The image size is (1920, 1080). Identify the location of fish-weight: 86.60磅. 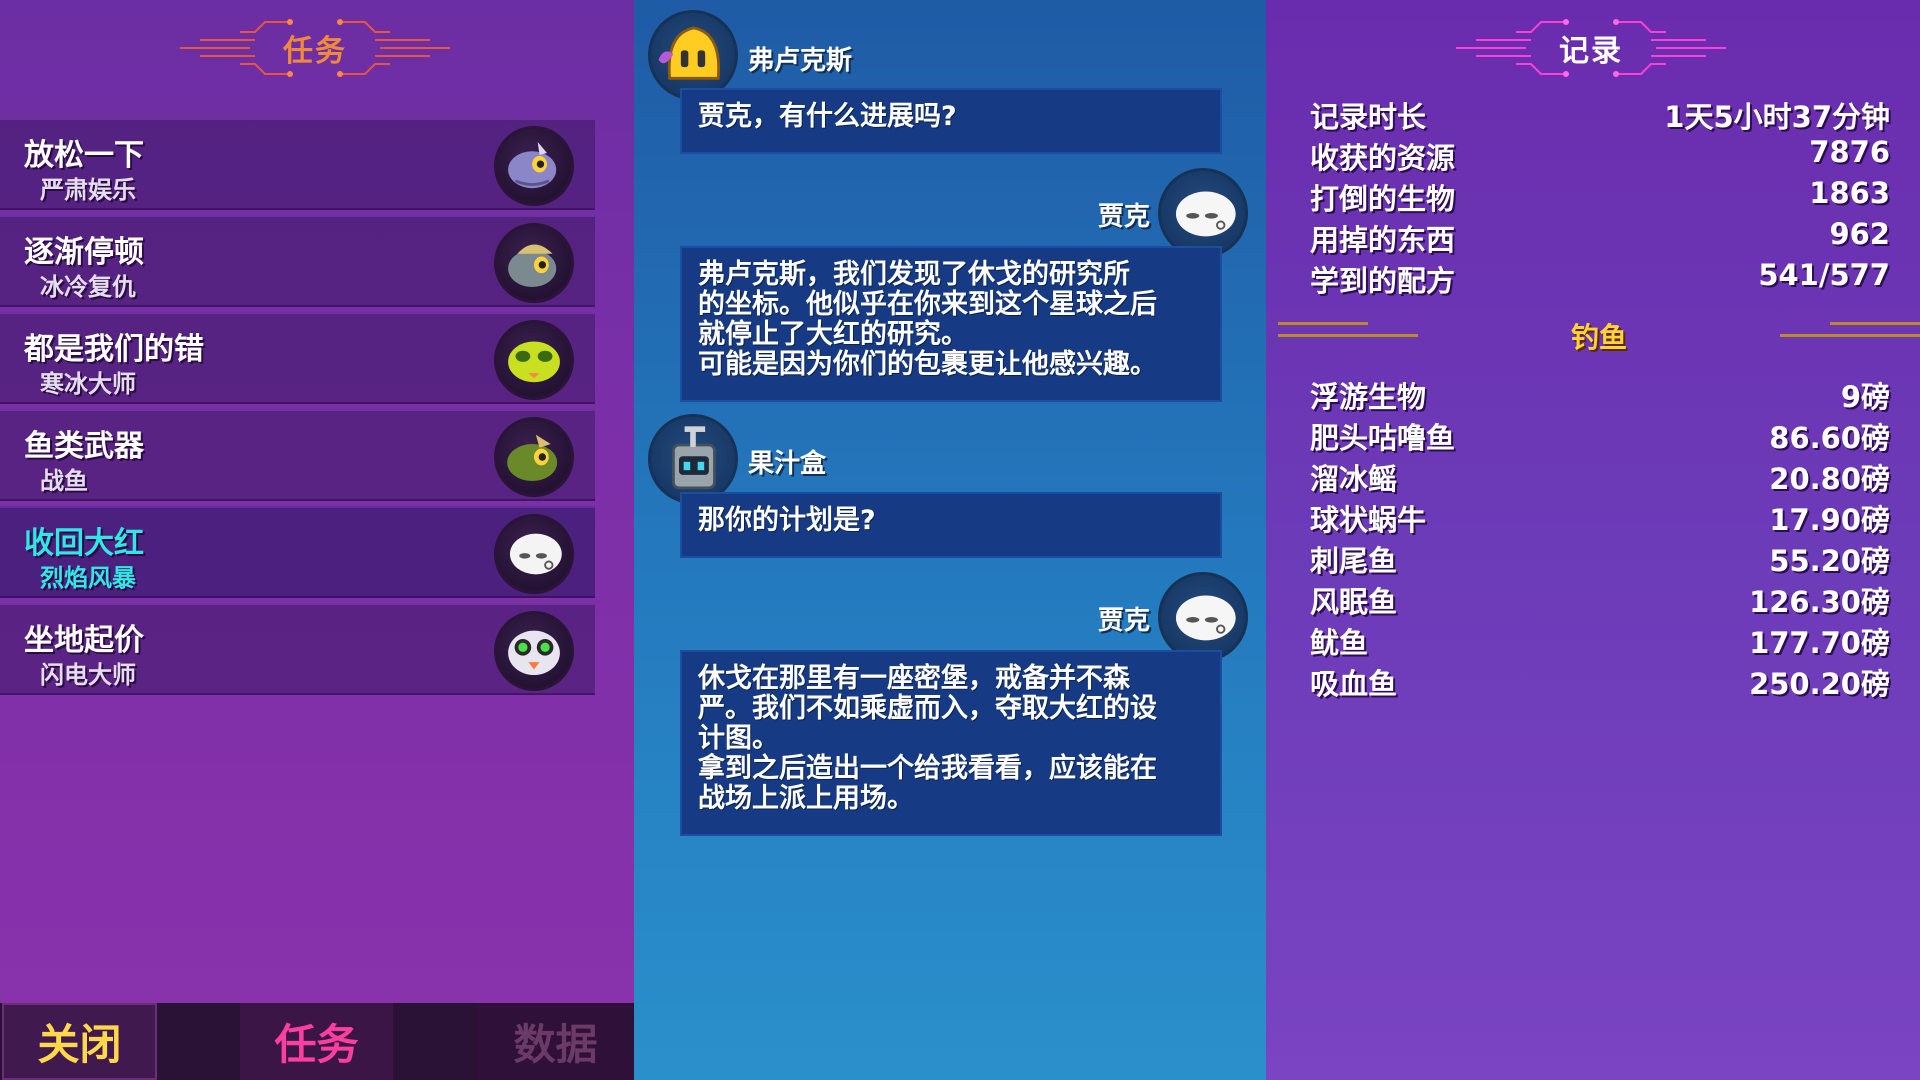
(1829, 438).